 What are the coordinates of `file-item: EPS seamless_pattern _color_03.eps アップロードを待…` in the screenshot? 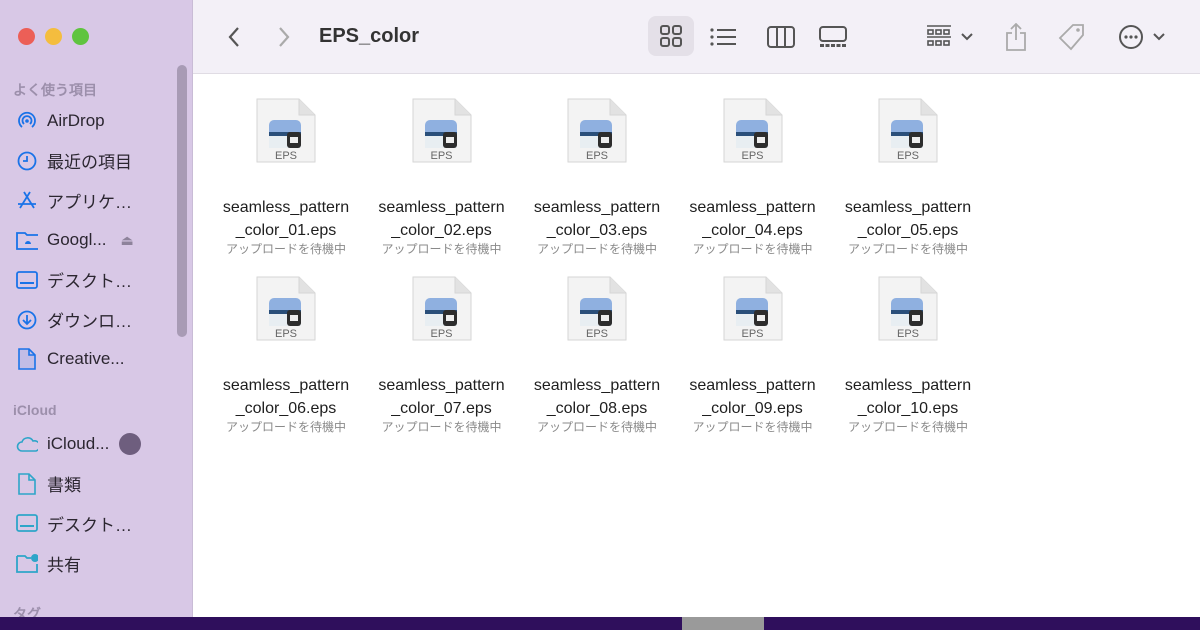 It's located at (597, 177).